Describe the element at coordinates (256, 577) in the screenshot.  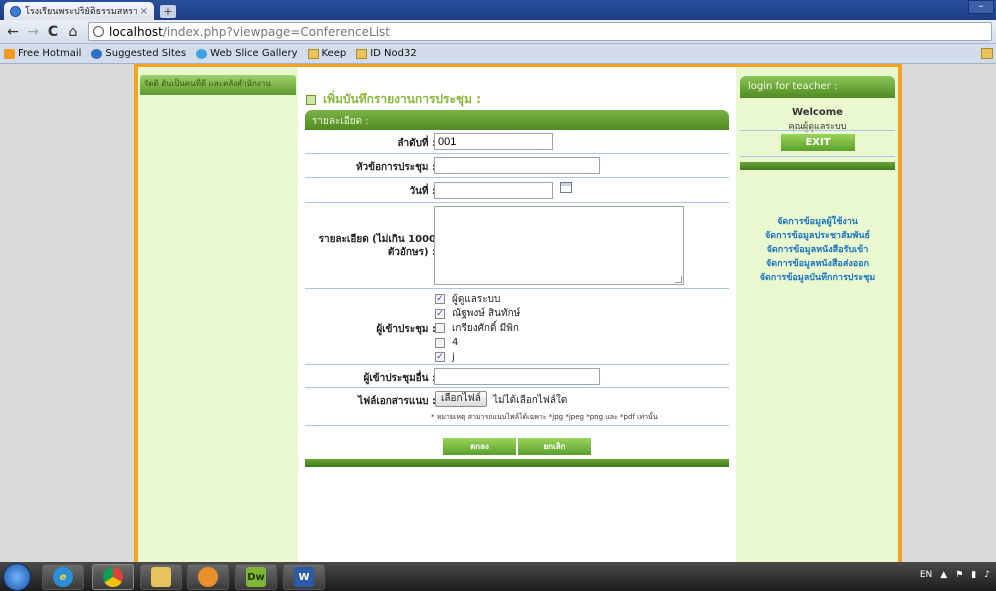
I see `taskbar-dreamweaver: Dw` at that location.